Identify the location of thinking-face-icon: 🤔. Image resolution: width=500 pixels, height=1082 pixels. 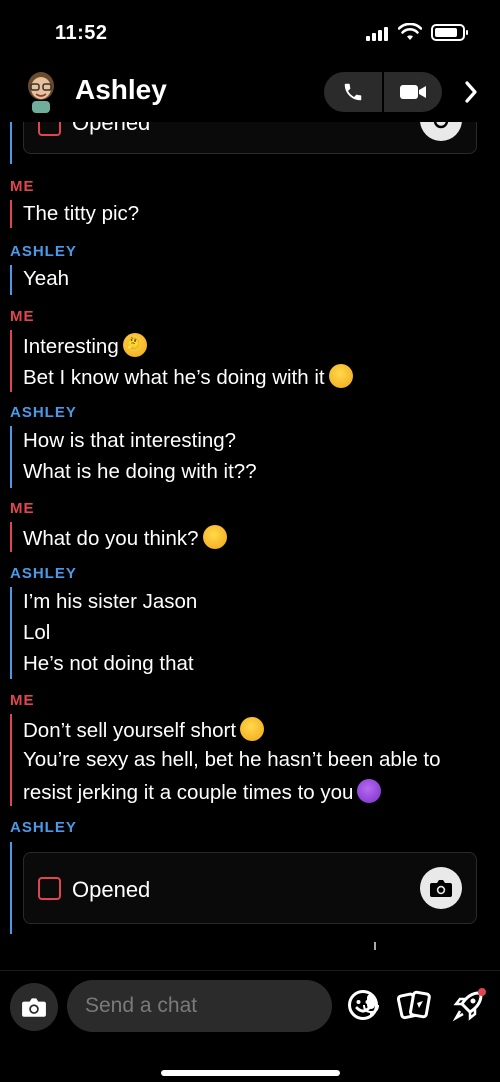
(134, 345).